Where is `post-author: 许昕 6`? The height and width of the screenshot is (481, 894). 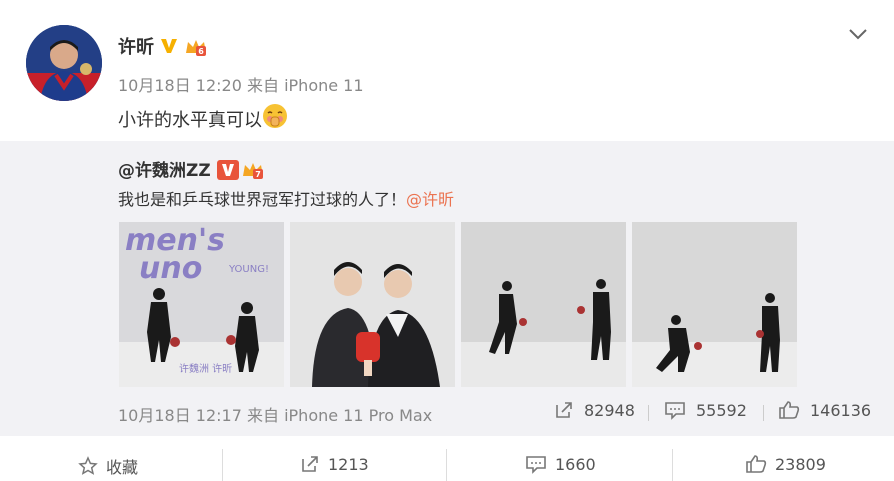
post-author: 许昕 6 is located at coordinates (162, 46).